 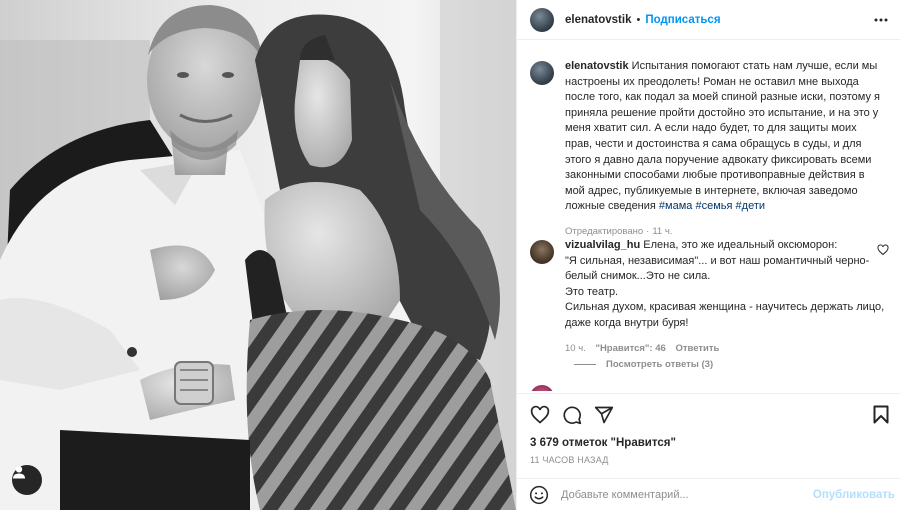 What do you see at coordinates (539, 495) in the screenshot?
I see `emoji-icon` at bounding box center [539, 495].